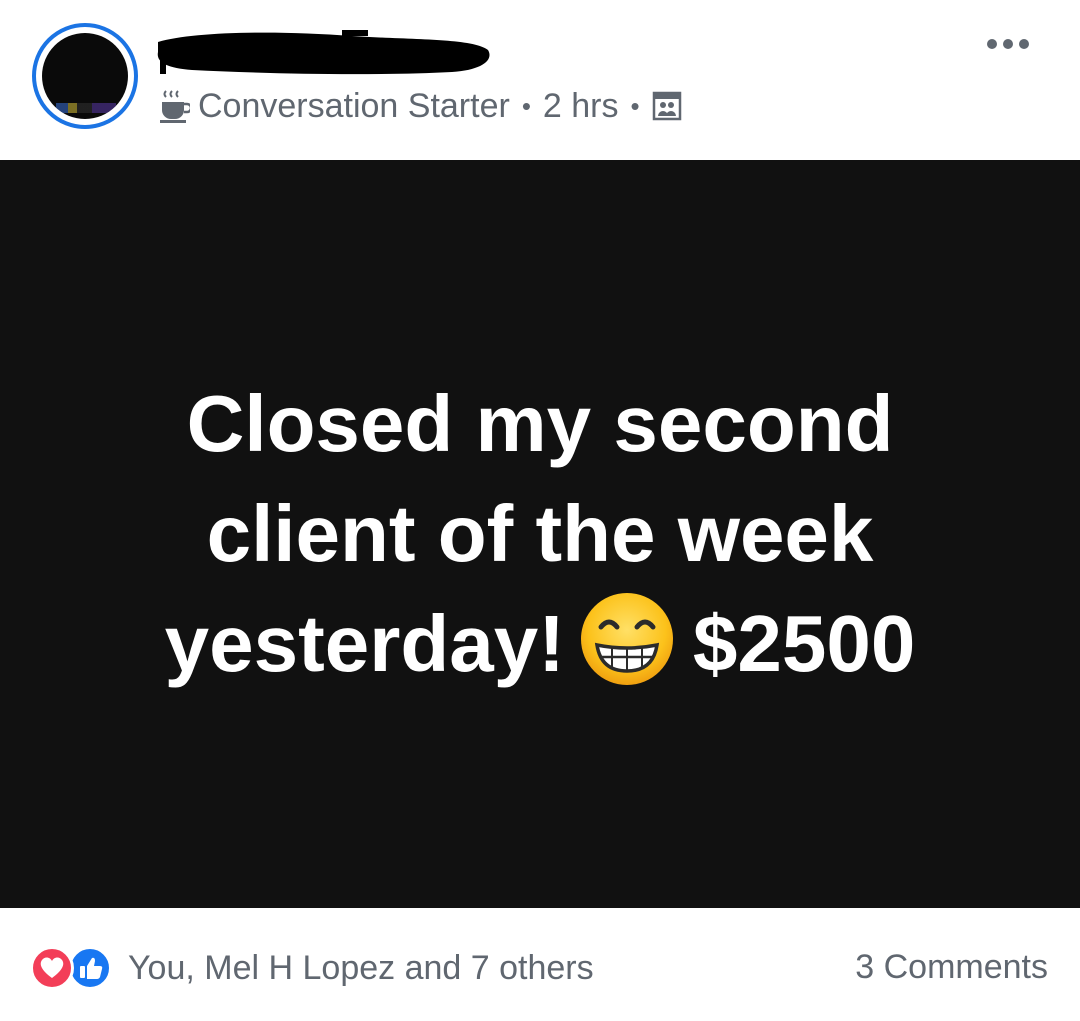  I want to click on coffee-cup-icon, so click(175, 106).